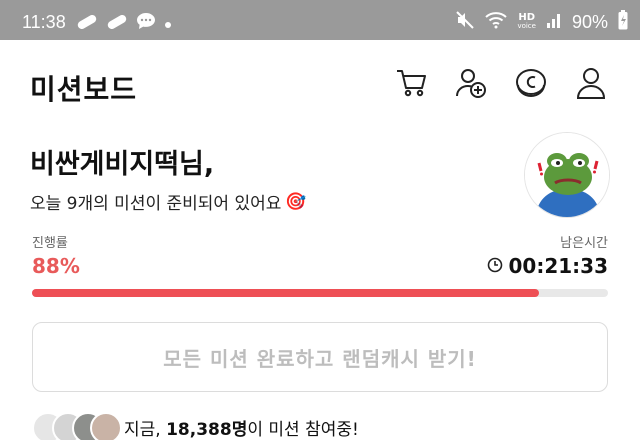 Image resolution: width=640 pixels, height=440 pixels. I want to click on claim-random-cash-button: 모든 미션 완료하고 랜덤캐시 받기!, so click(320, 357).